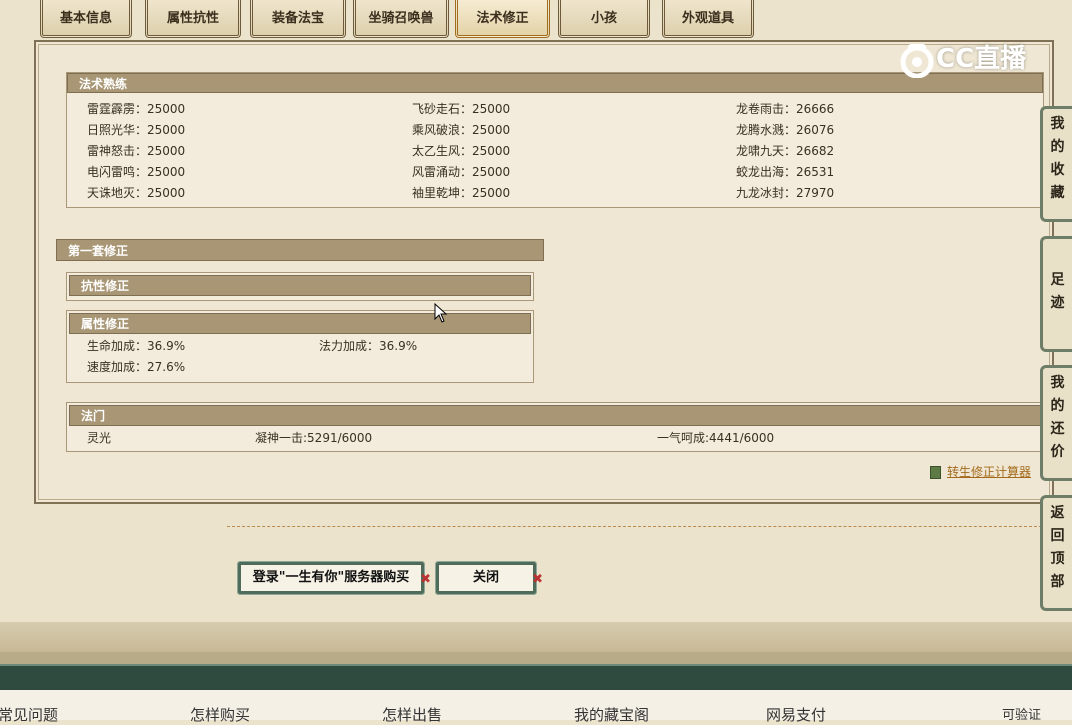  I want to click on side-tab-label: 足迹, so click(1057, 291).